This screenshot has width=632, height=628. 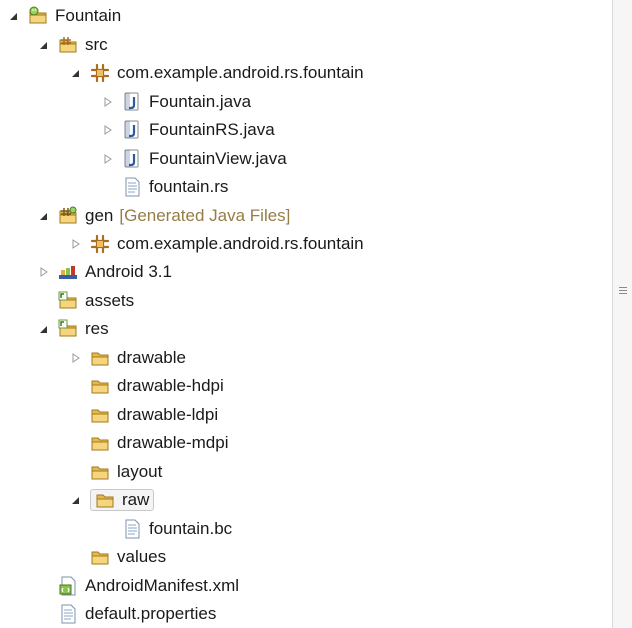 What do you see at coordinates (117, 557) in the screenshot?
I see `tree-row-values: values` at bounding box center [117, 557].